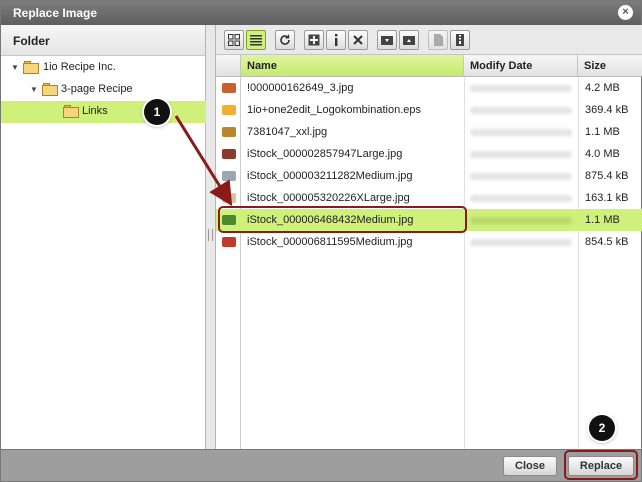  I want to click on table-row: 1io+one2edit_Logokombination.eps 369.4 kB, so click(429, 110).